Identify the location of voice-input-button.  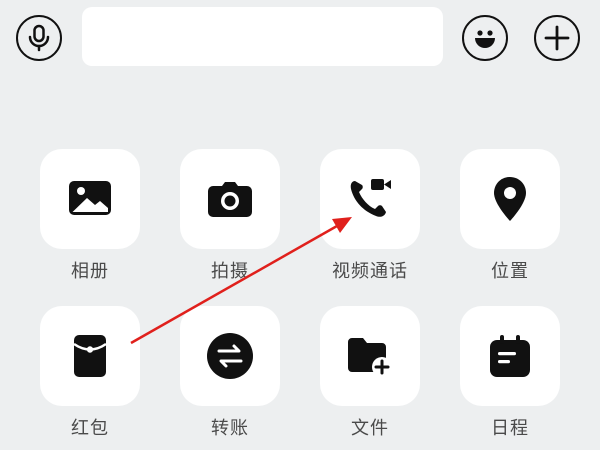
(39, 38).